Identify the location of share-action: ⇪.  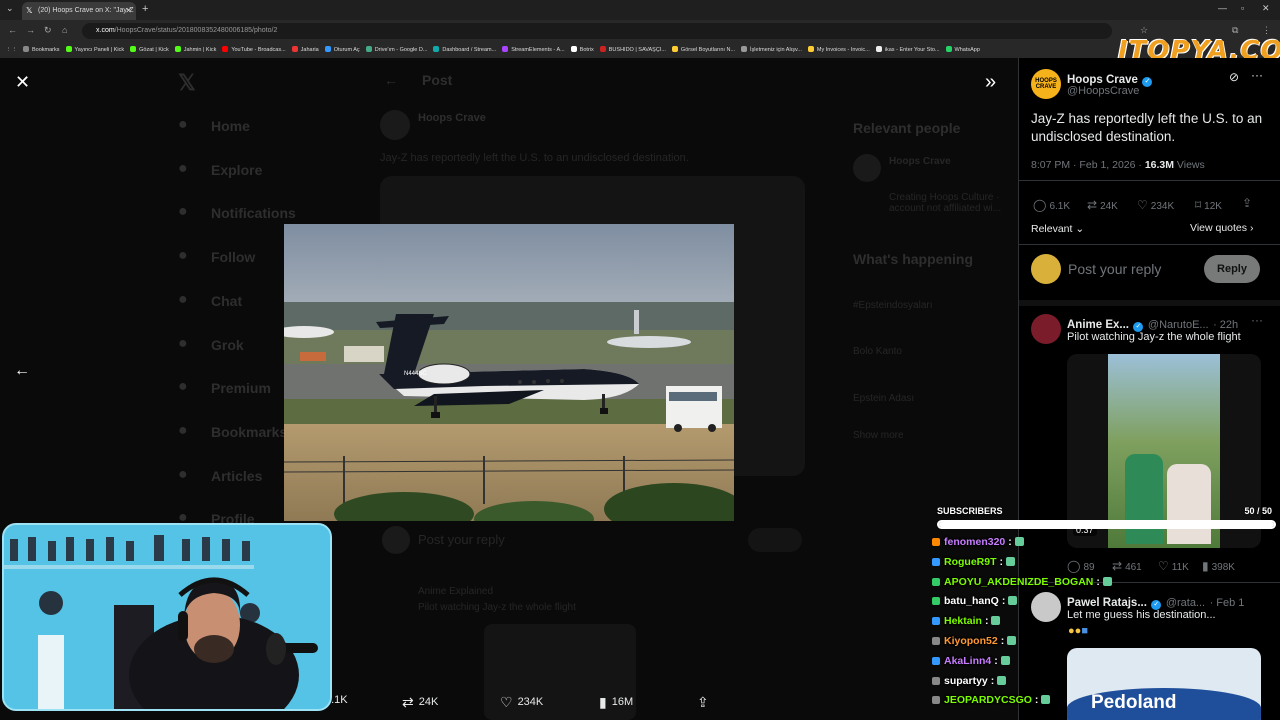
(1248, 203).